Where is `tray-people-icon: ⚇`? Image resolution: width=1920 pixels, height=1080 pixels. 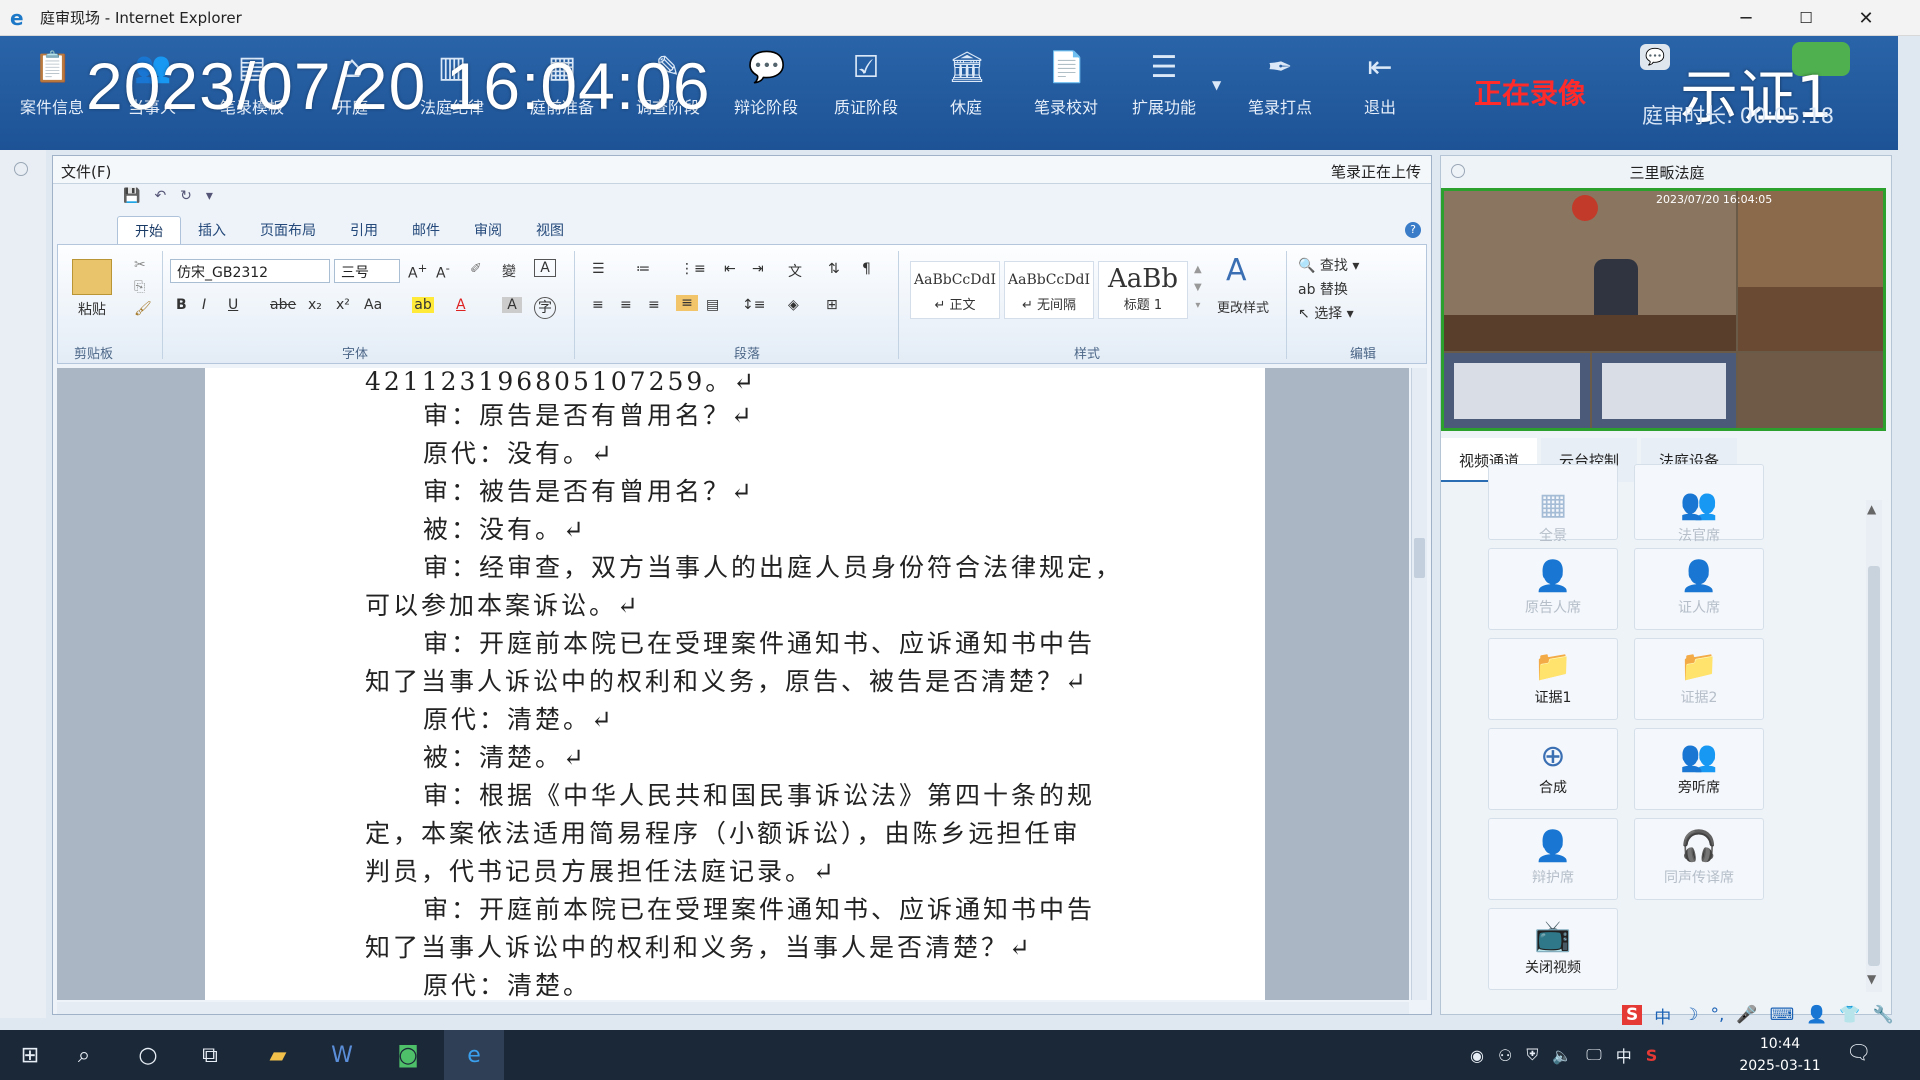 tray-people-icon: ⚇ is located at coordinates (1505, 1055).